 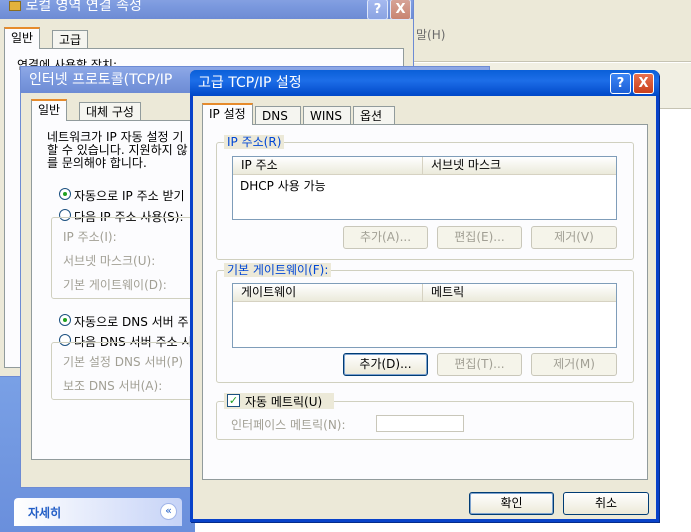 I want to click on ip-address-list: IP 주소 서브넷 마스크 DHCP 사용 가능, so click(x=424, y=188).